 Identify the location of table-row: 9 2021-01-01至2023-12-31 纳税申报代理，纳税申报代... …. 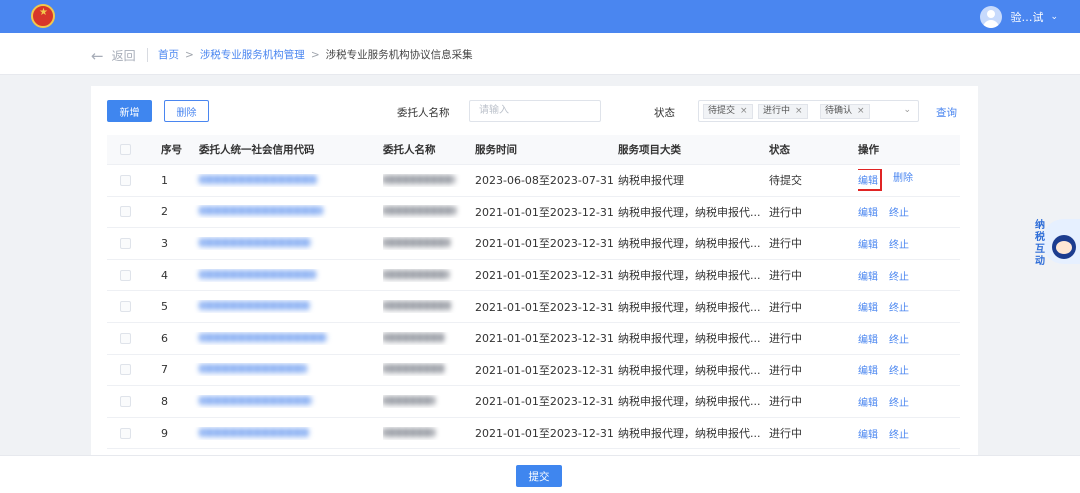
(533, 434).